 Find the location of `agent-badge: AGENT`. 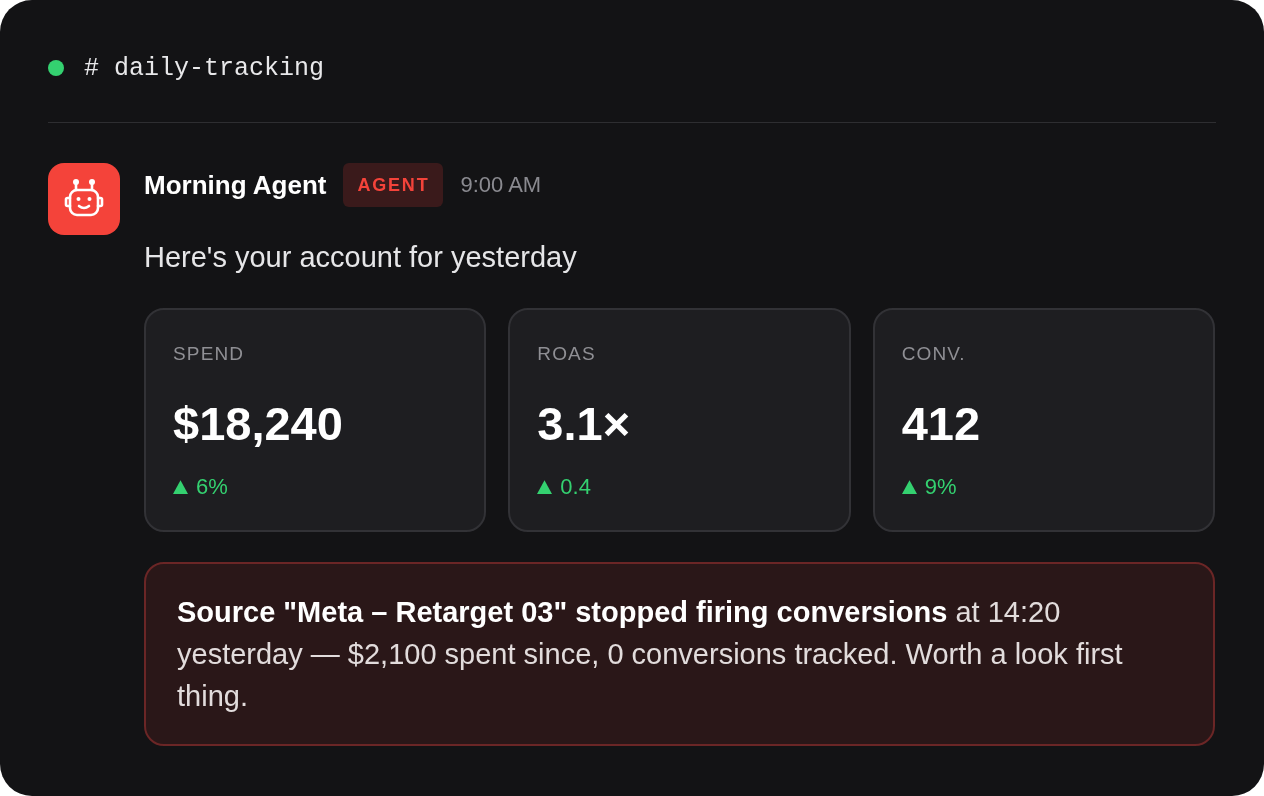

agent-badge: AGENT is located at coordinates (393, 185).